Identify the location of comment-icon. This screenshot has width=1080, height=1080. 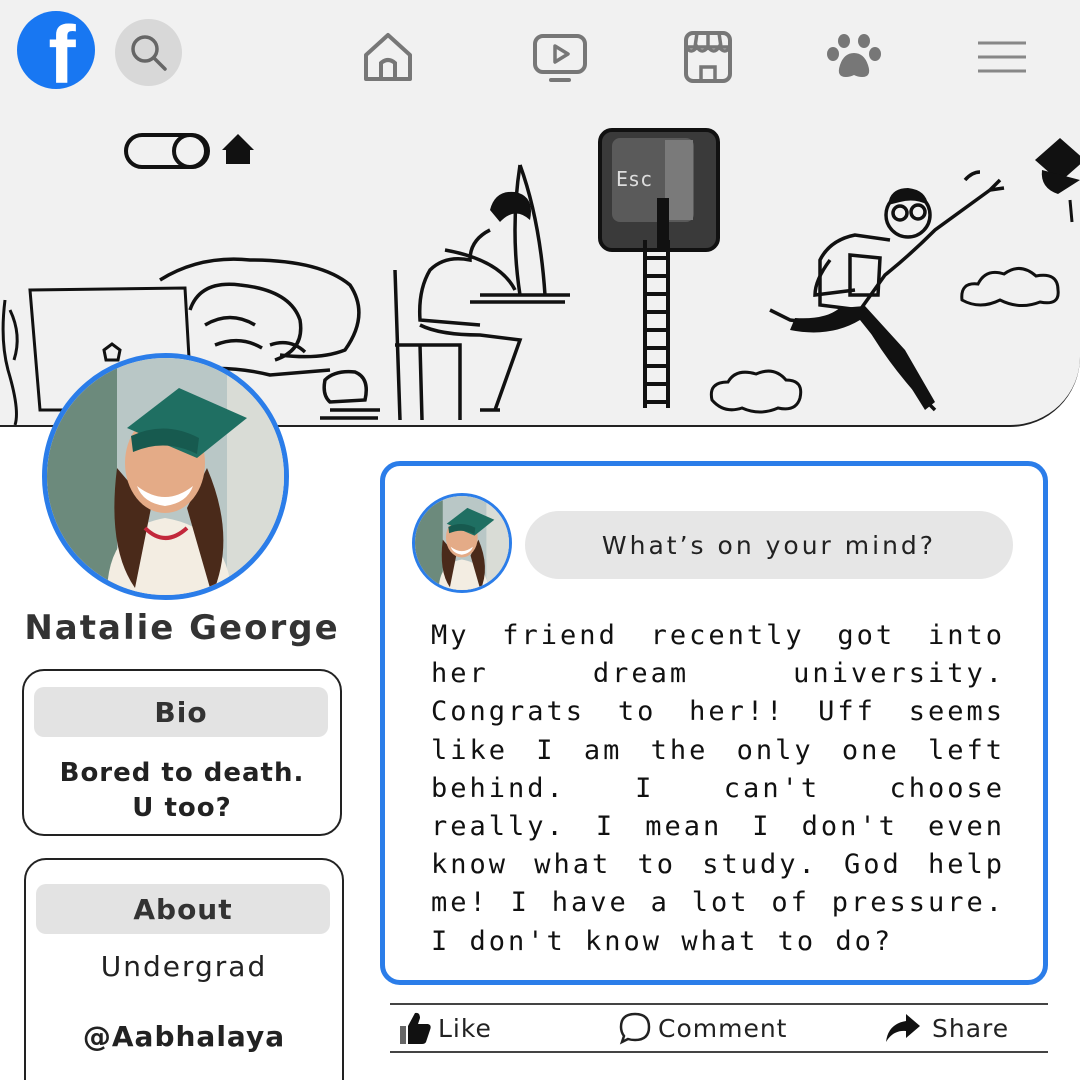
(635, 1028).